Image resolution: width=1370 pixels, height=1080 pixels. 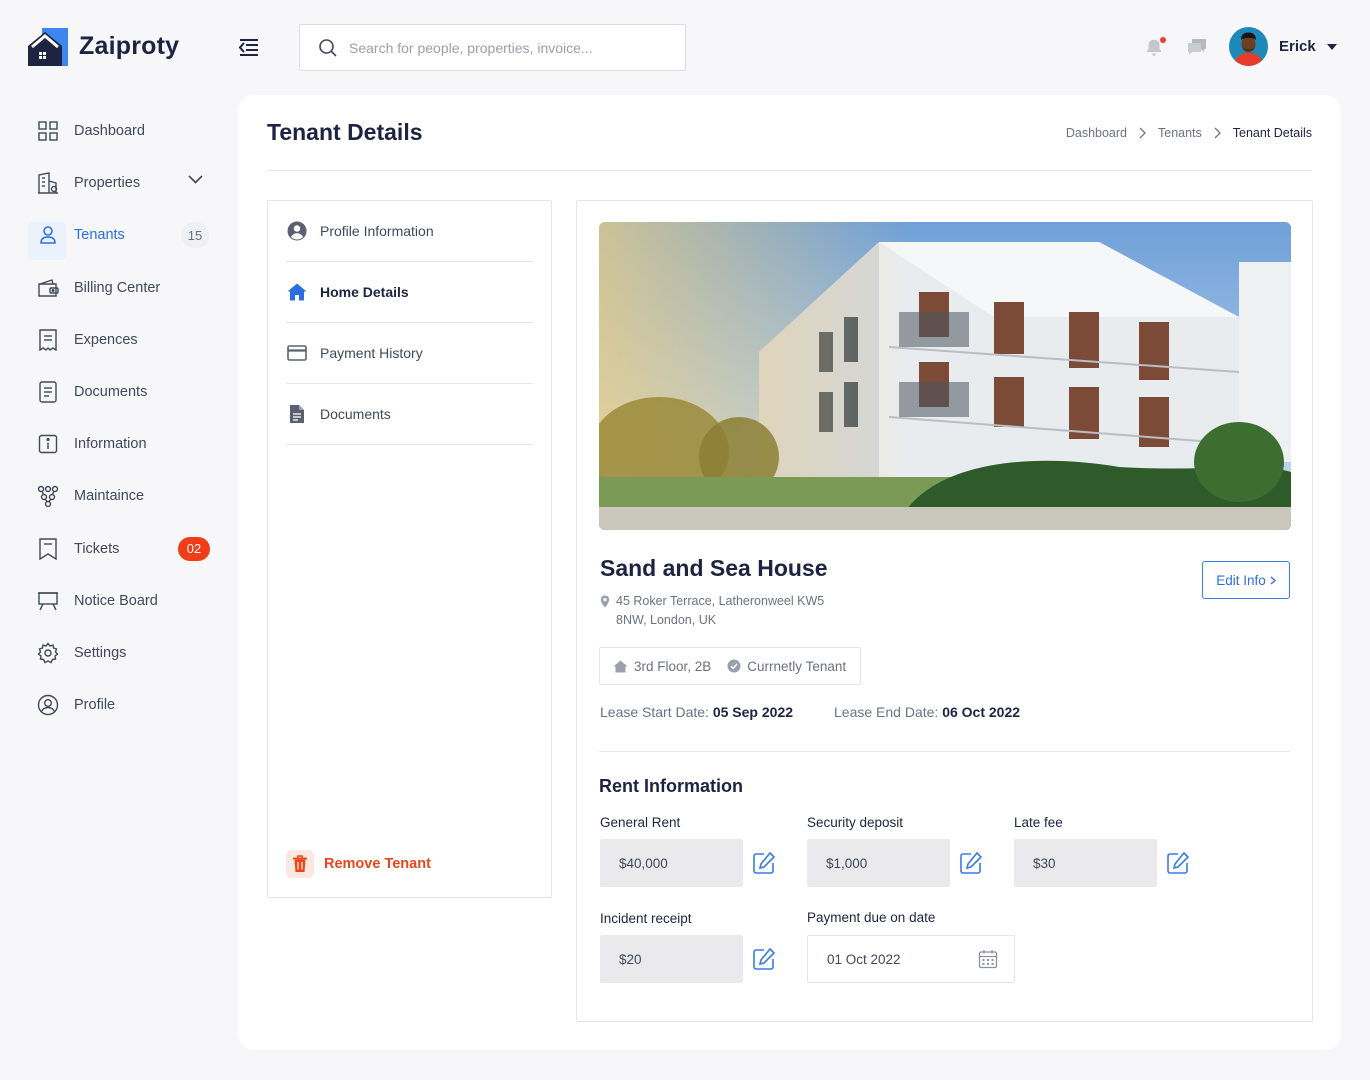 I want to click on user-menu: Erick, so click(x=1283, y=46).